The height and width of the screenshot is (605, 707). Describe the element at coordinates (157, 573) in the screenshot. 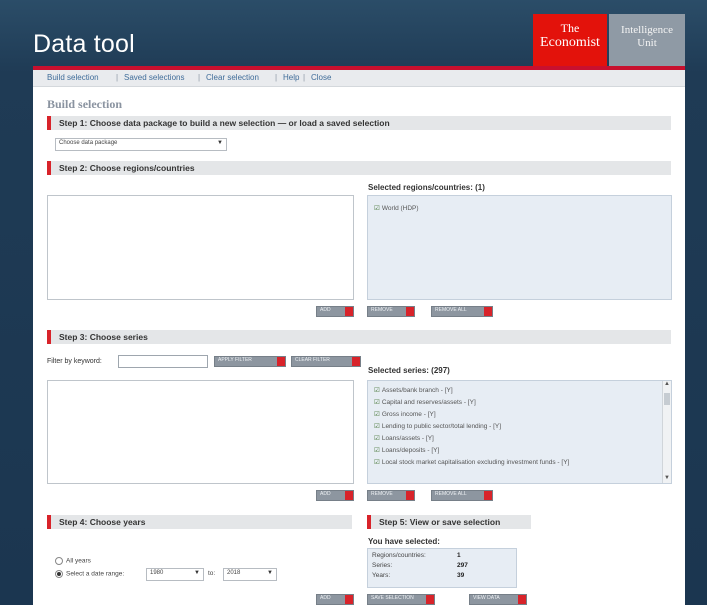

I see `year-from-value: 1980` at that location.